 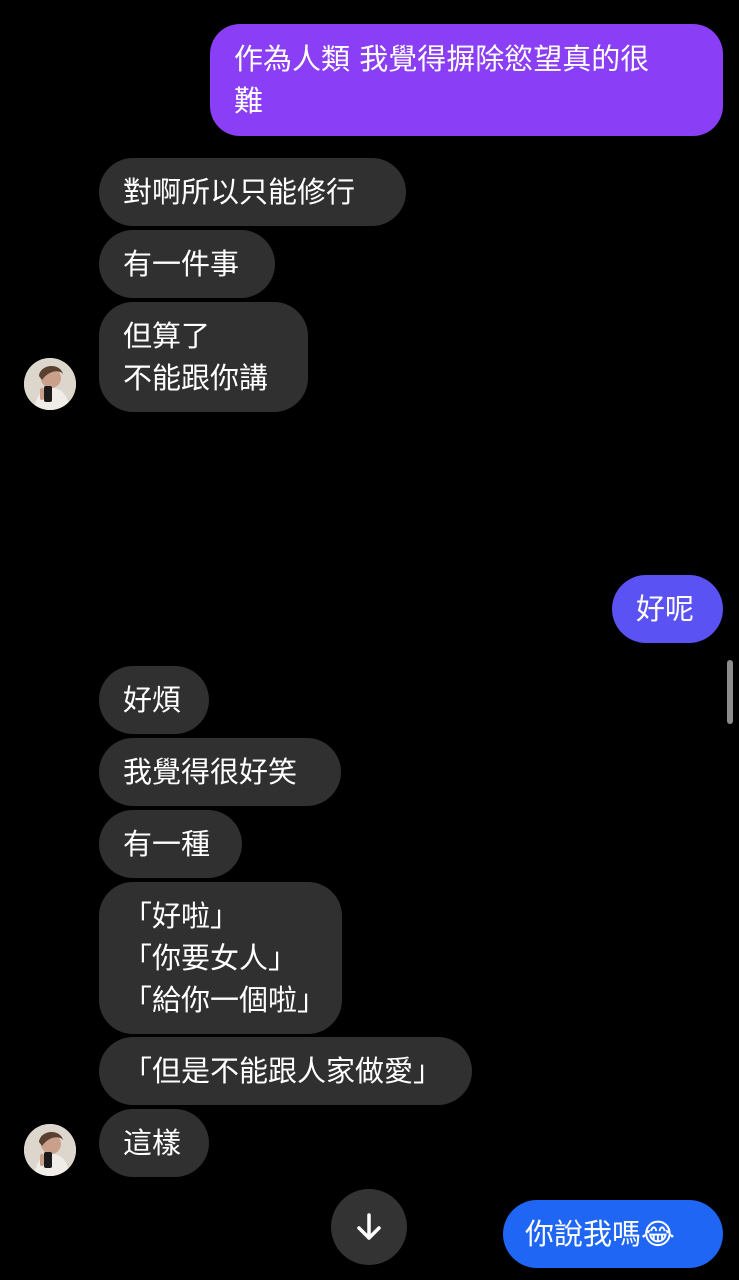 I want to click on scroll-to-bottom-button, so click(x=369, y=1227).